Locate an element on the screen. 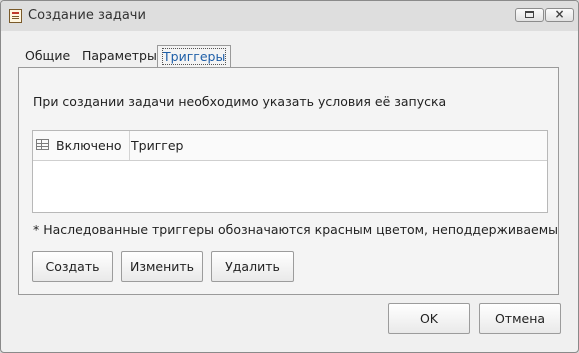 Image resolution: width=579 pixels, height=353 pixels. maximize-button is located at coordinates (529, 15).